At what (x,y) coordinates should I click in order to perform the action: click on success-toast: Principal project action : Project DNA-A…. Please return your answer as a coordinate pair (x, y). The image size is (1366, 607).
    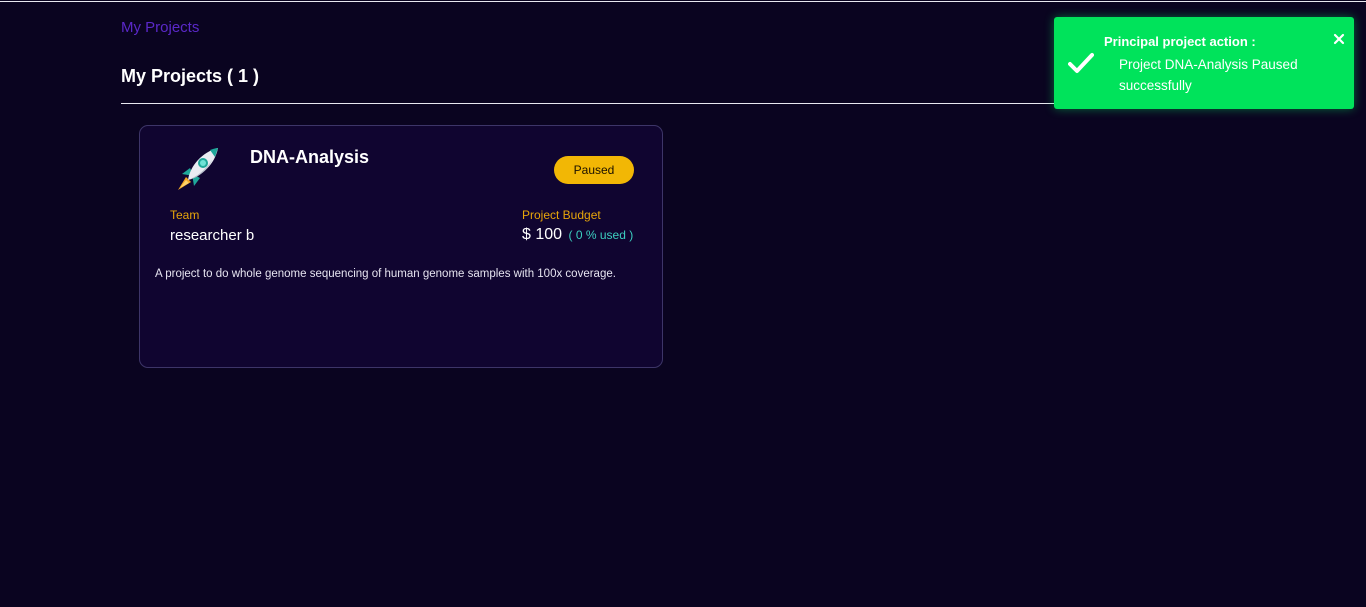
    Looking at the image, I should click on (1204, 63).